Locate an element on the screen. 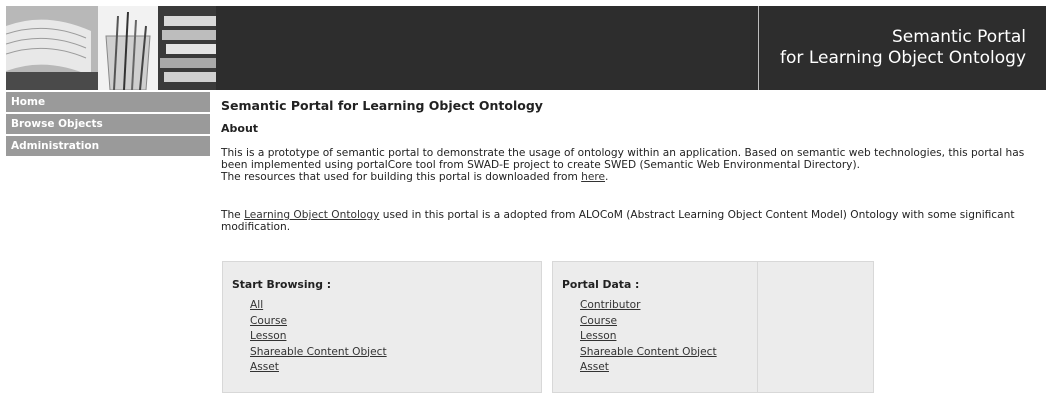 This screenshot has height=393, width=1052. here-link: here is located at coordinates (593, 177).